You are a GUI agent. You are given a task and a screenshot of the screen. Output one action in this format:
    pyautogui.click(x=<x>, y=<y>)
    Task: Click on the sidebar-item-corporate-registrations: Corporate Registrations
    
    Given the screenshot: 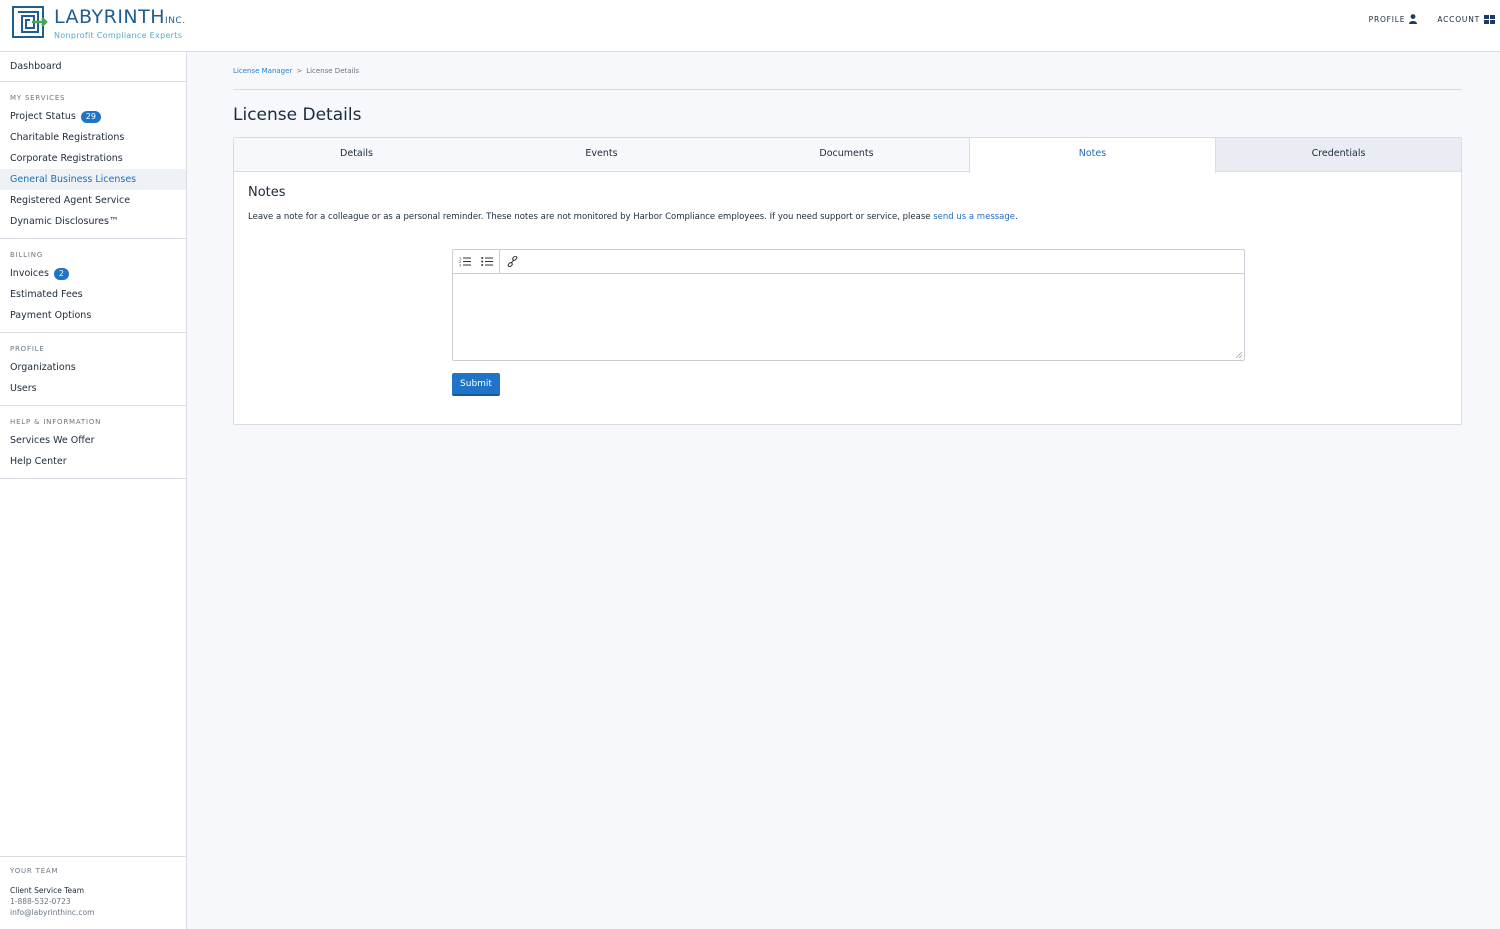 What is the action you would take?
    pyautogui.click(x=93, y=158)
    